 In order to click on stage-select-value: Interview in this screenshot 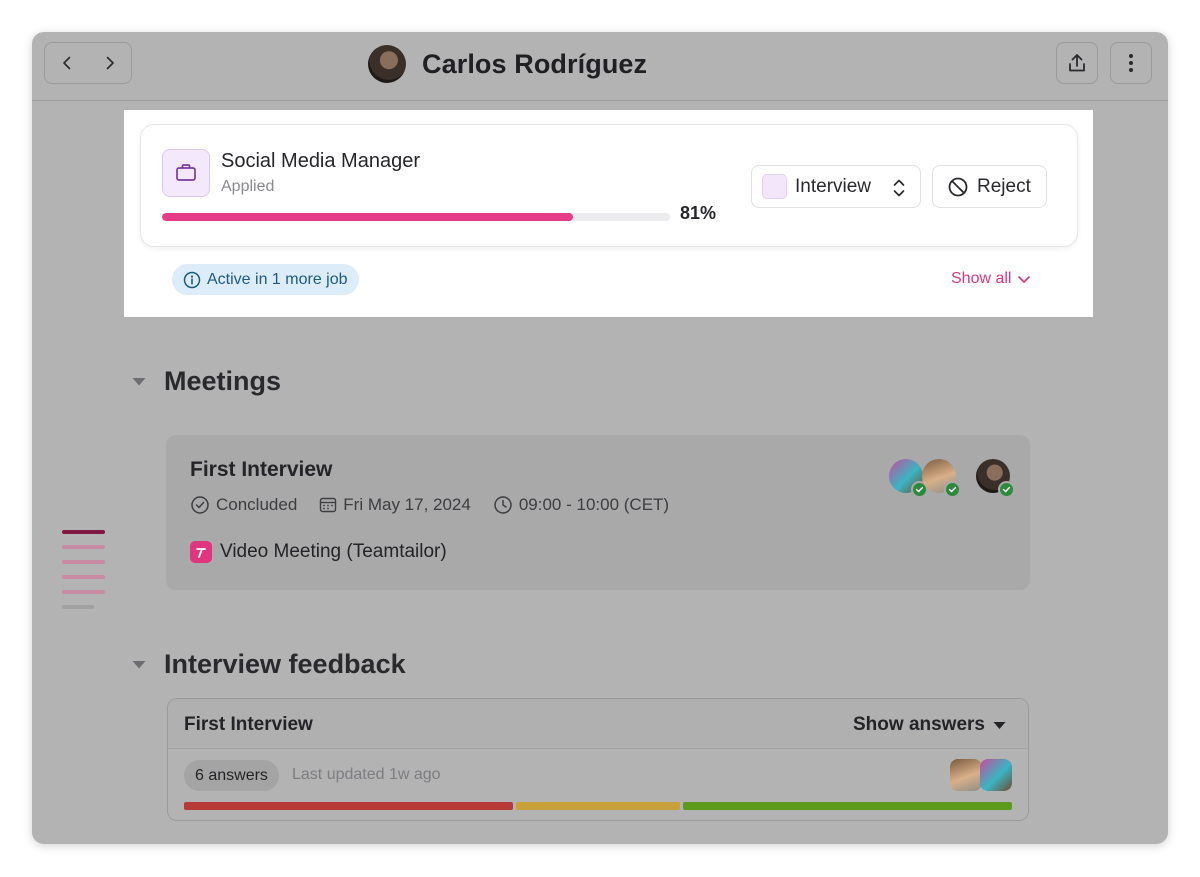, I will do `click(833, 186)`.